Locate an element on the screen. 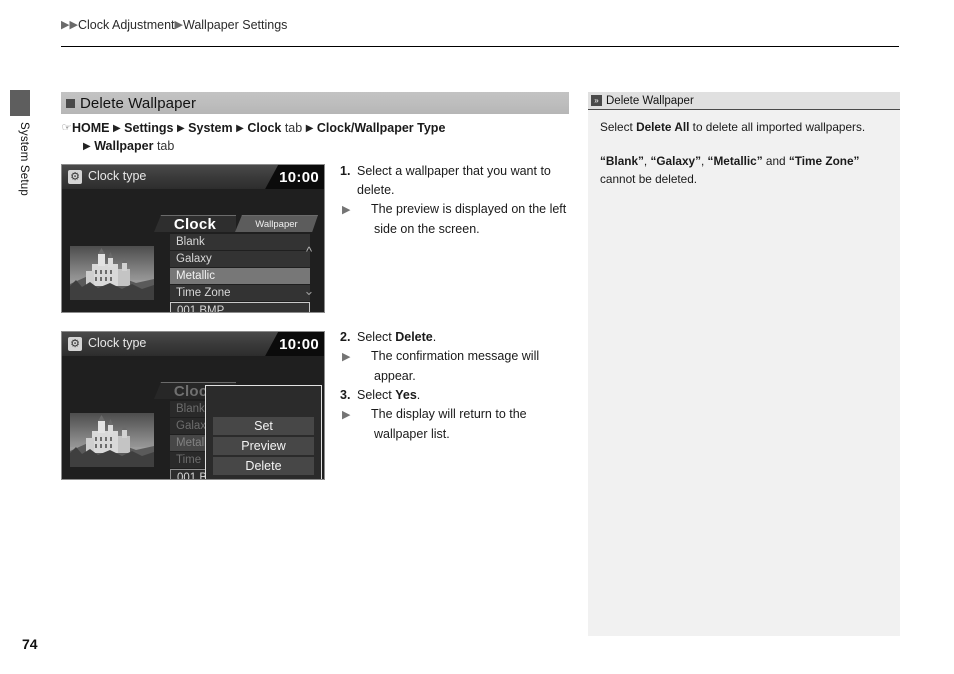  device-tab-wallpaper-1: Wallpaper is located at coordinates (276, 223).